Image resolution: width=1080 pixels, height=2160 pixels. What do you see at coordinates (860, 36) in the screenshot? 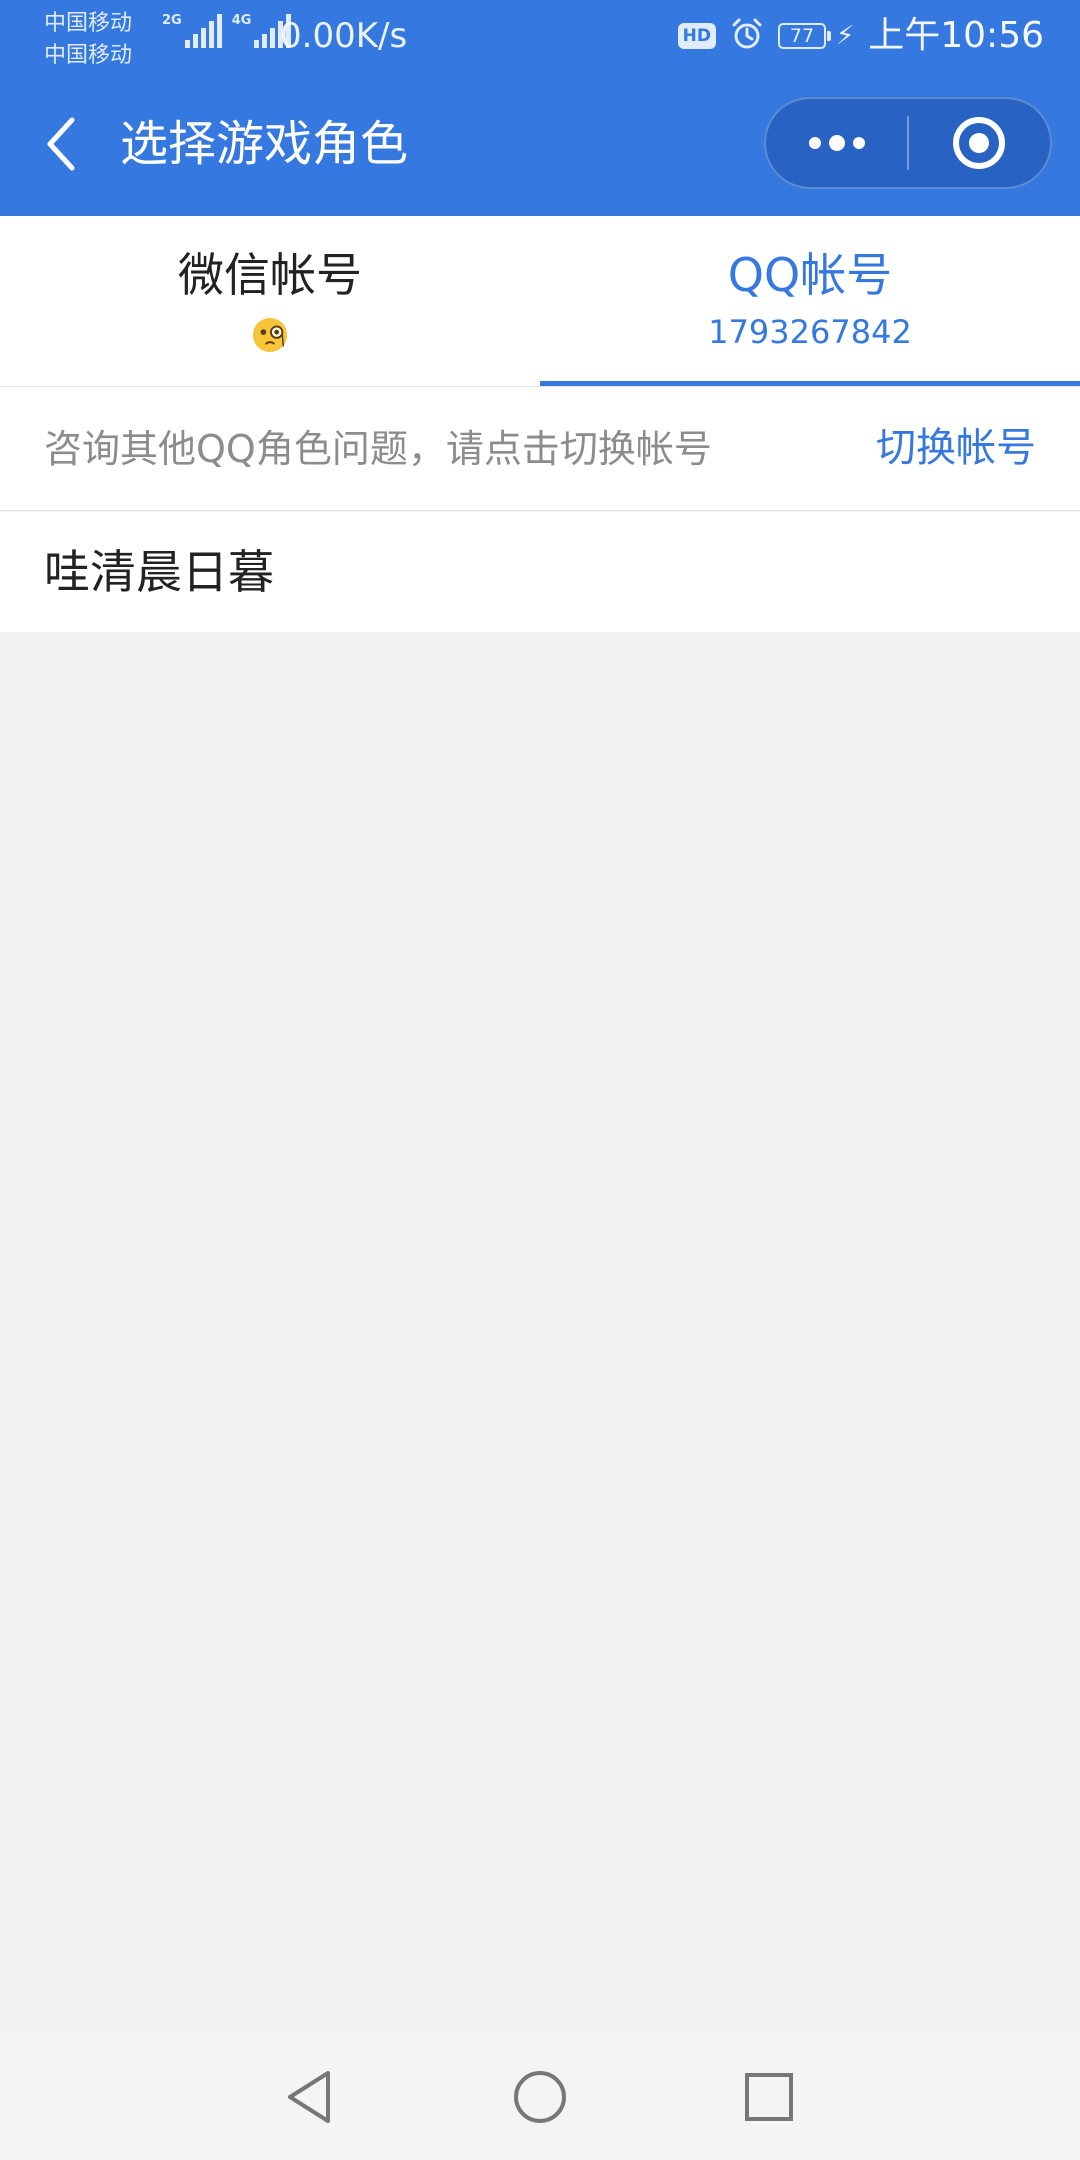
I see `status-right: HD 77 ⚡ 上午10:56` at bounding box center [860, 36].